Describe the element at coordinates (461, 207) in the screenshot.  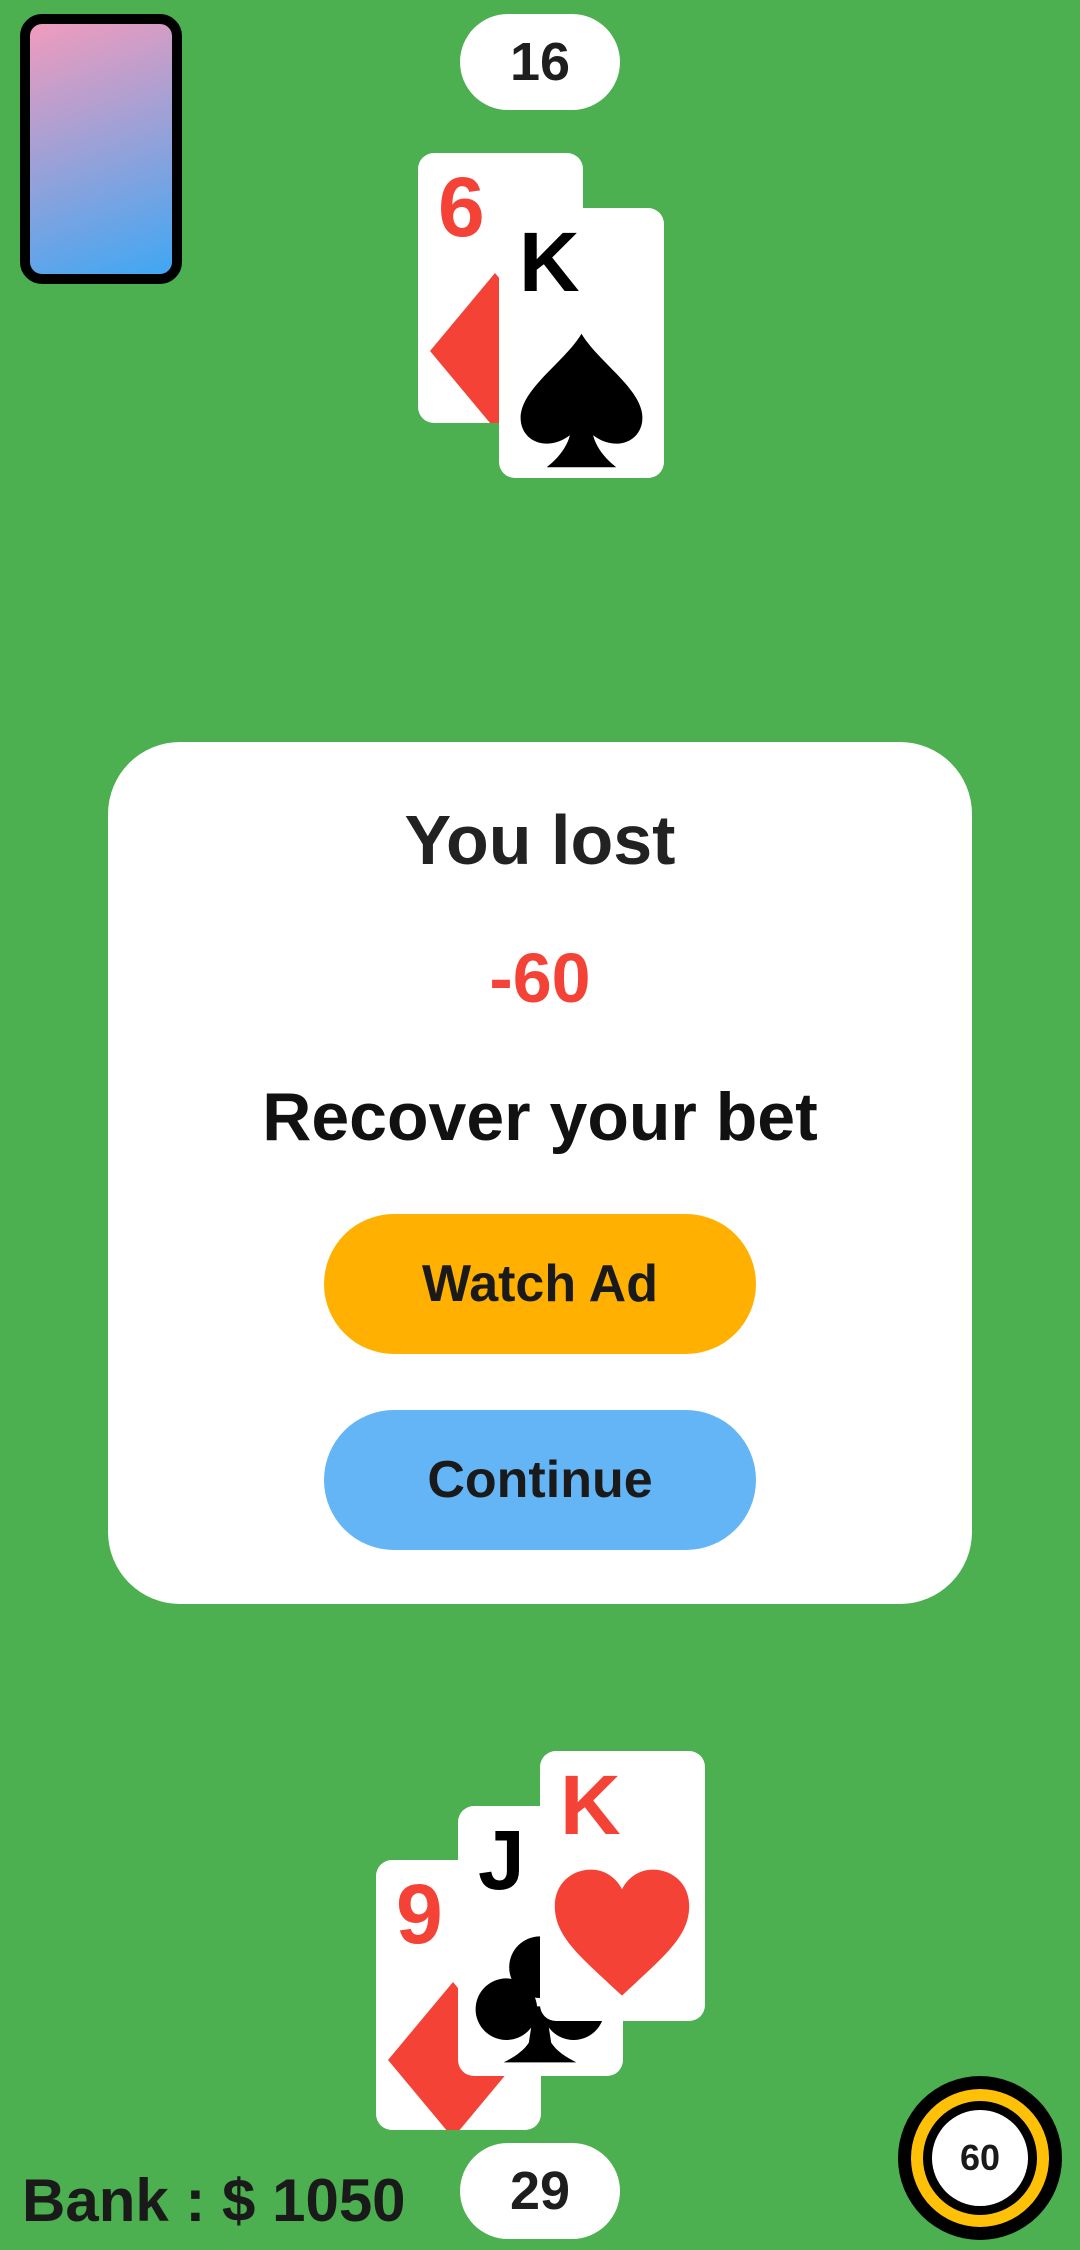
I see `card-rank: 6` at that location.